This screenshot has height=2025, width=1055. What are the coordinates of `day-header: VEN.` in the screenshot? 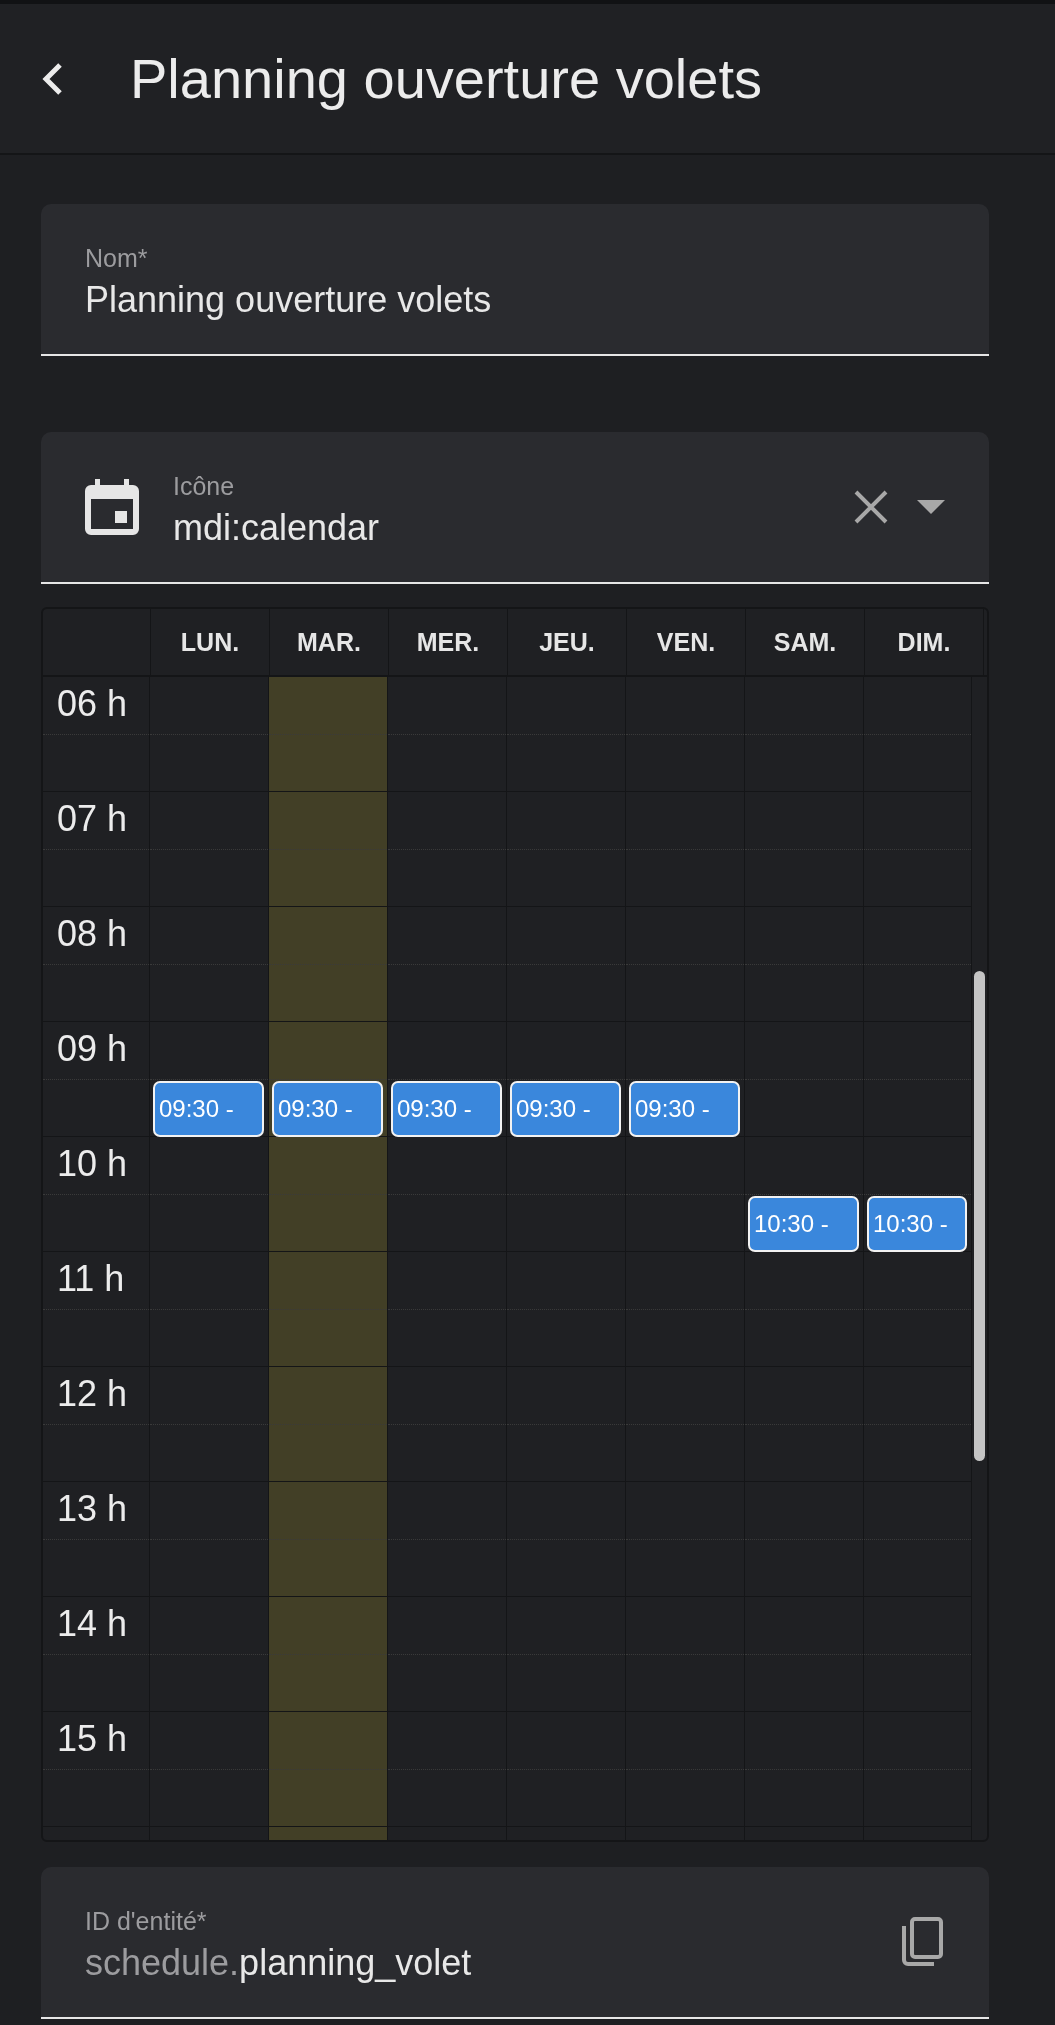 It's located at (686, 642).